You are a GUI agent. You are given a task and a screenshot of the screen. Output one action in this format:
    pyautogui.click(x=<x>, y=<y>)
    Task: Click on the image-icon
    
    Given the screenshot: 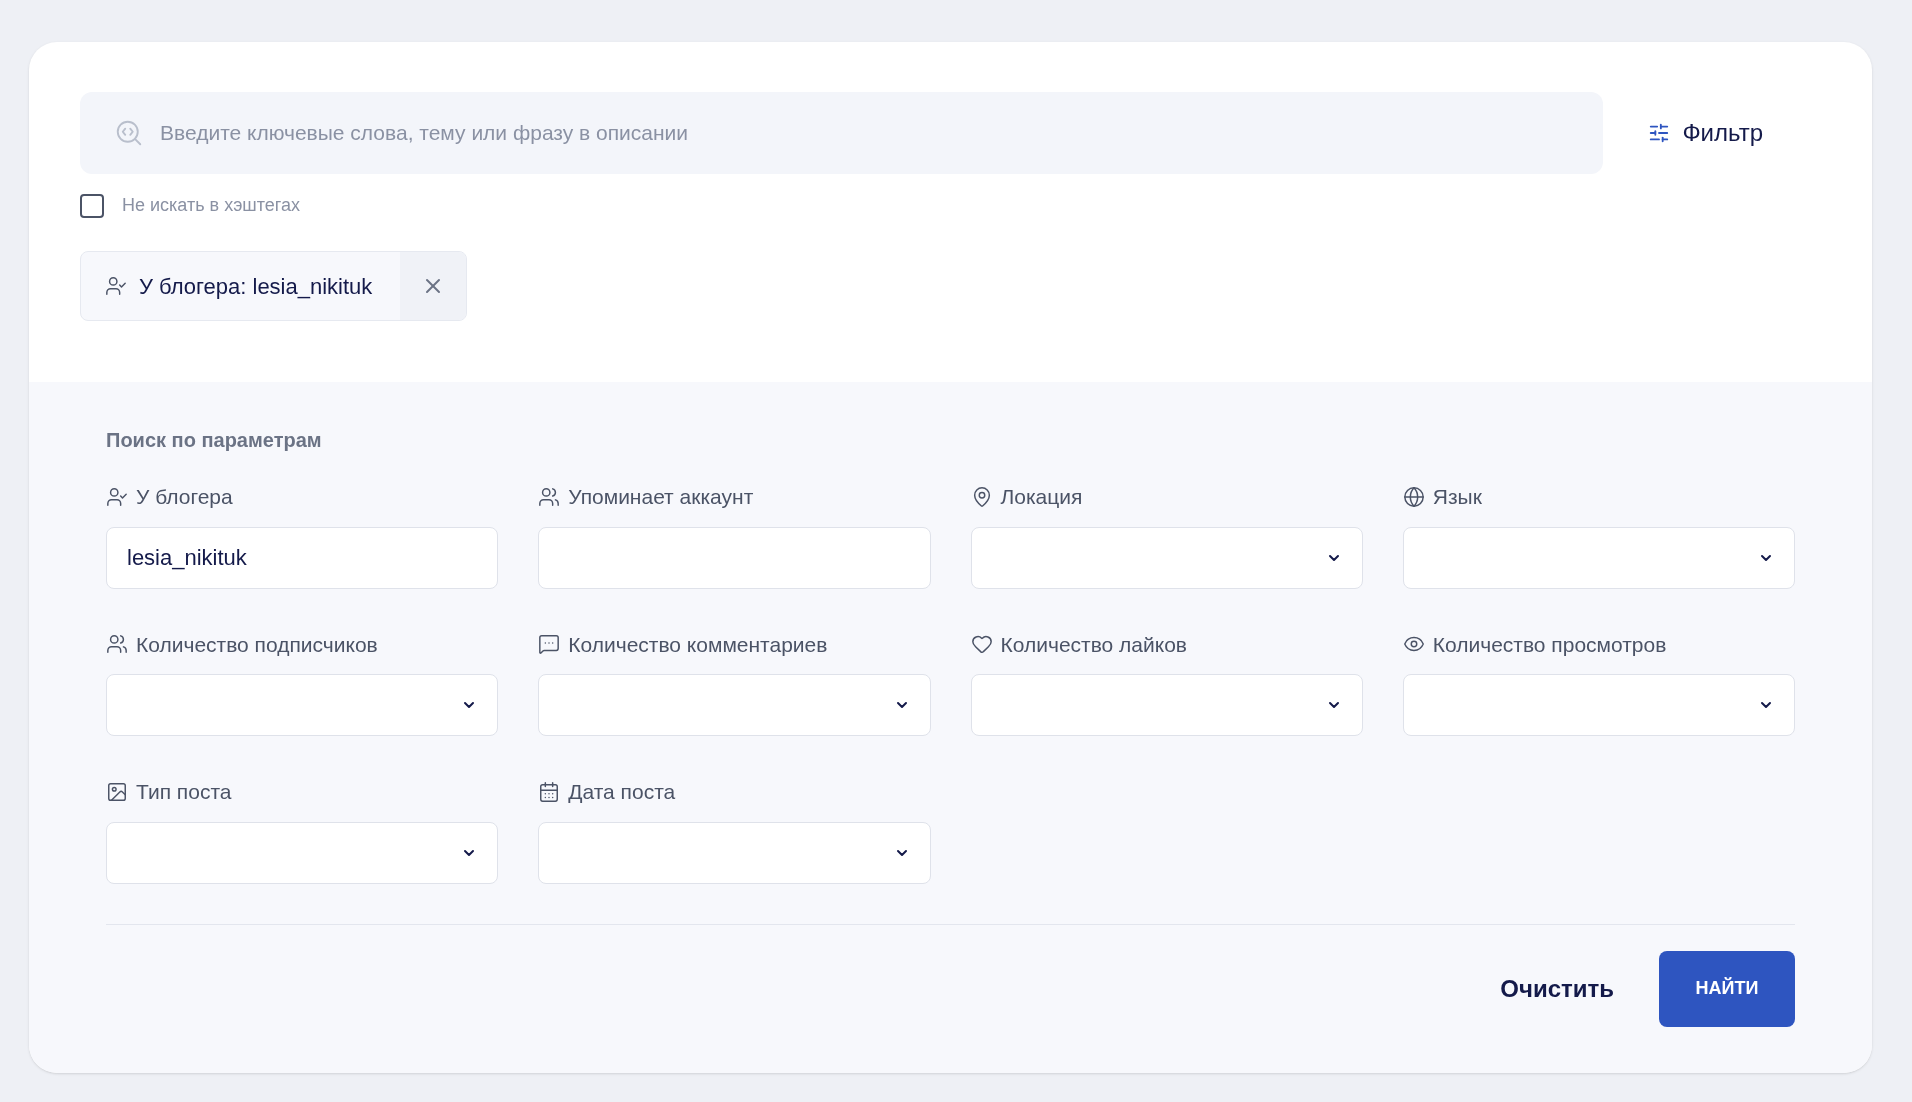 What is the action you would take?
    pyautogui.click(x=117, y=791)
    